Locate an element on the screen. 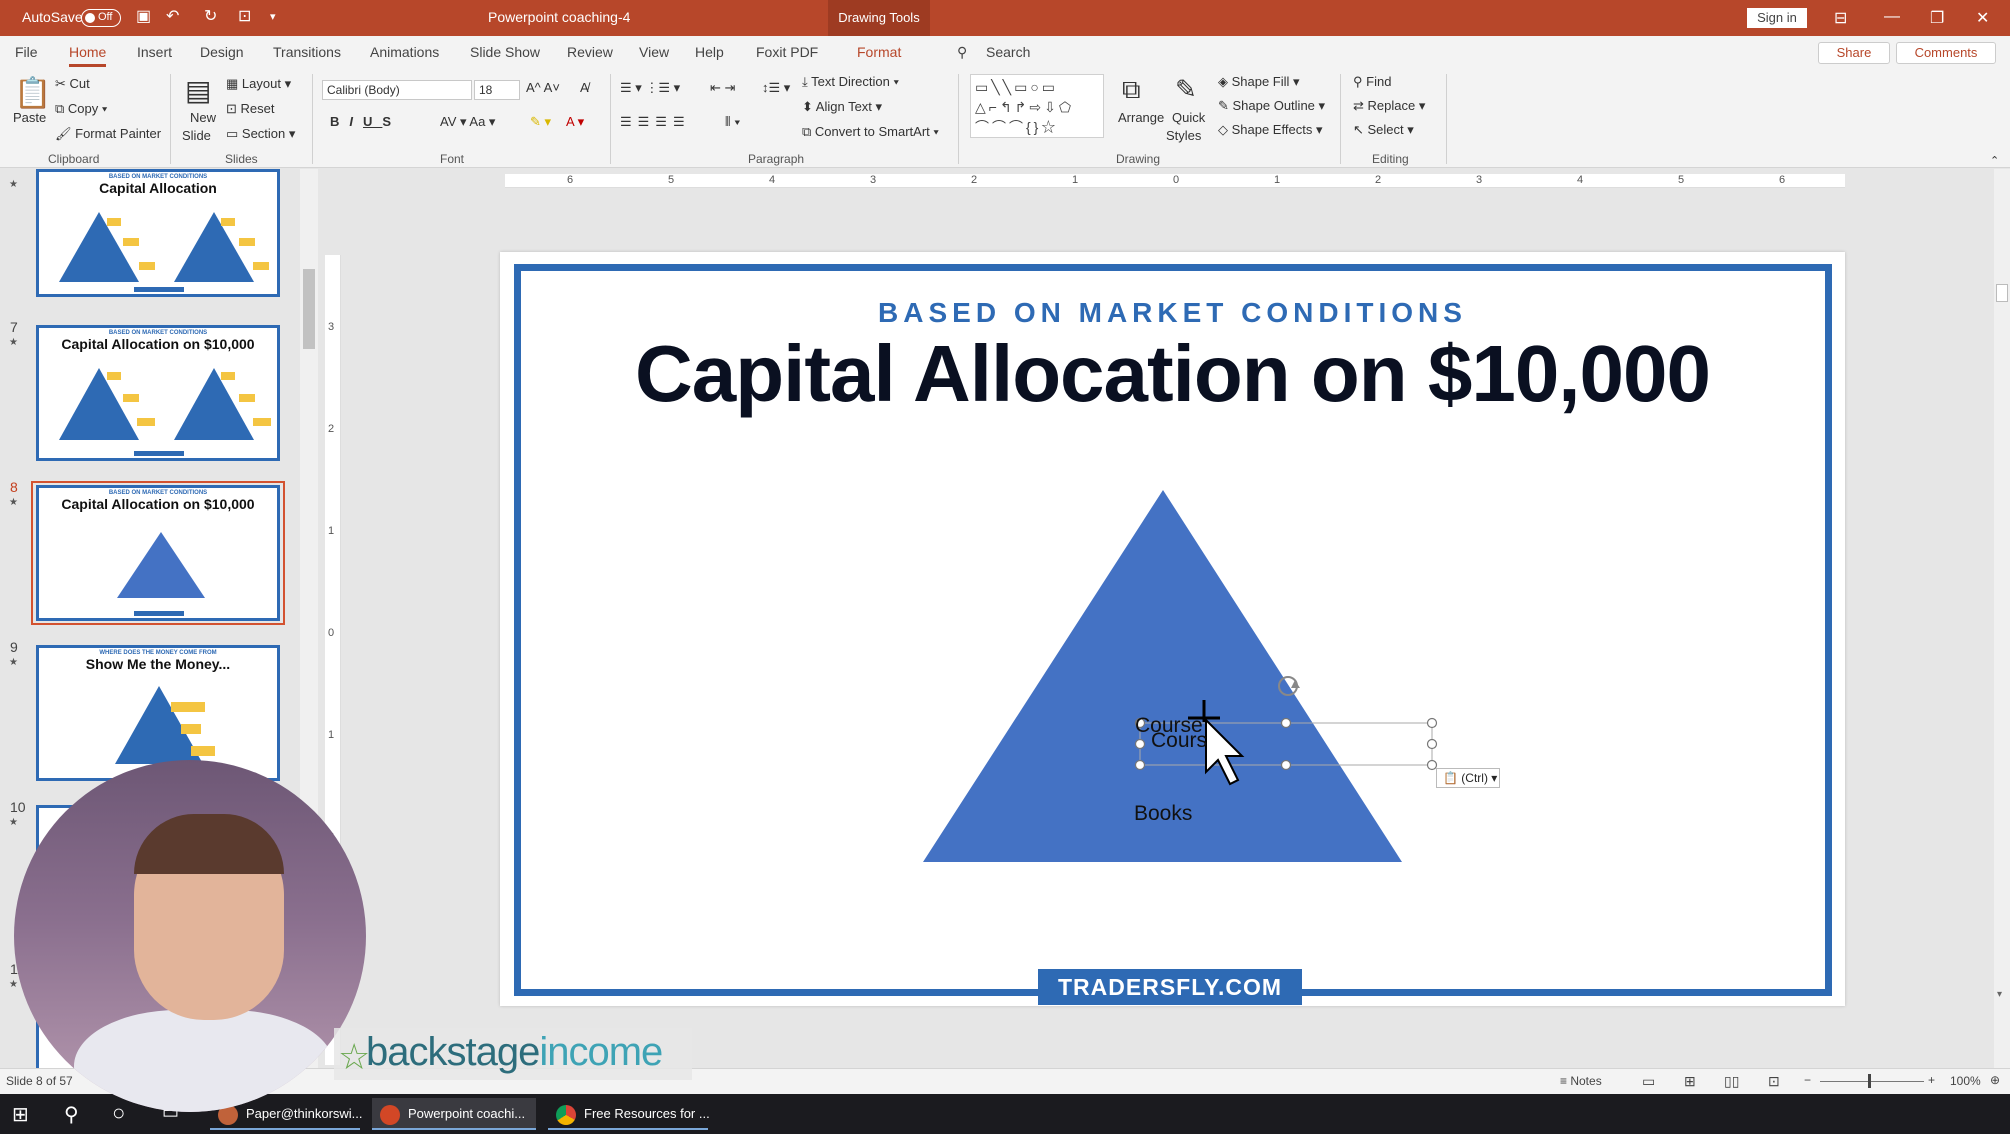  sign-in-button: Sign in is located at coordinates (1777, 18).